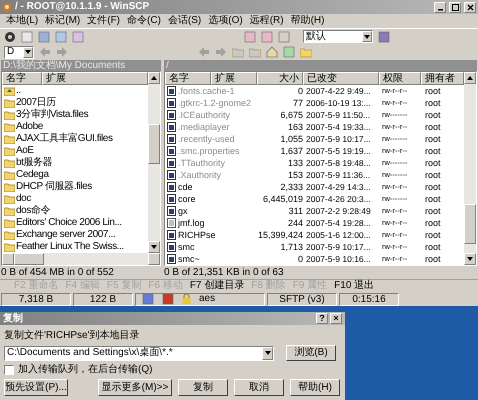 Image resolution: width=478 pixels, height=400 pixels. What do you see at coordinates (75, 127) in the screenshot?
I see `file-list-item: Adobe` at bounding box center [75, 127].